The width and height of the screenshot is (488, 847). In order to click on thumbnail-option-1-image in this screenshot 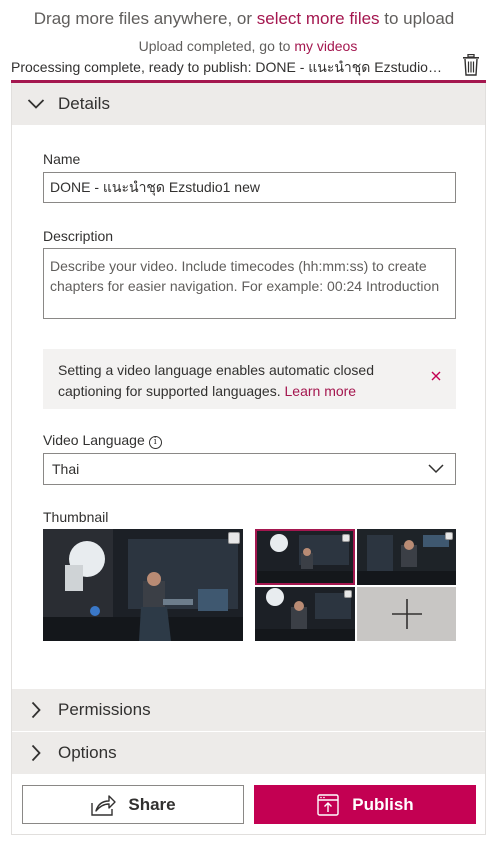, I will do `click(305, 557)`.